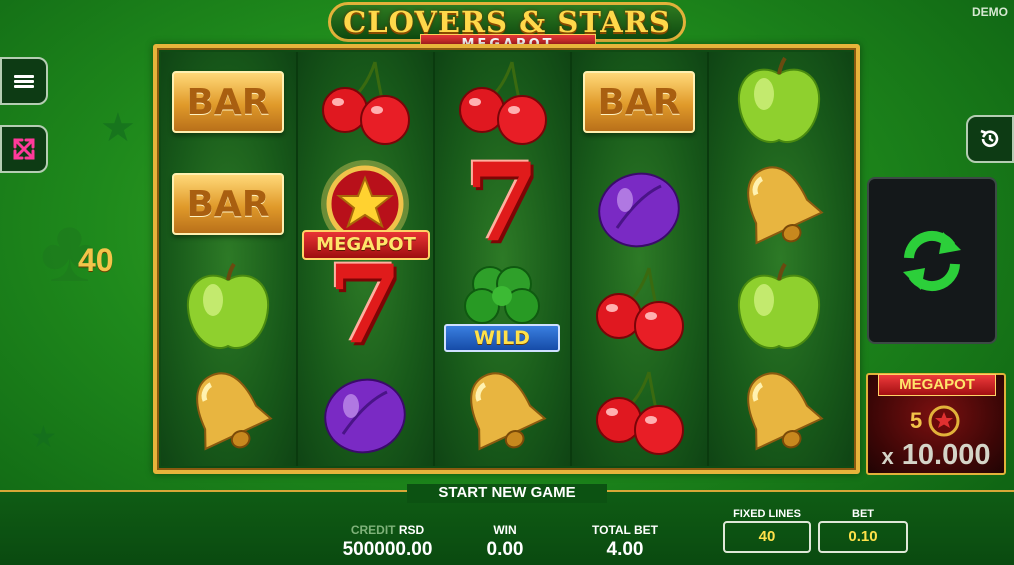 The image size is (1014, 565). I want to click on reel-3: 7 WILD, so click(502, 259).